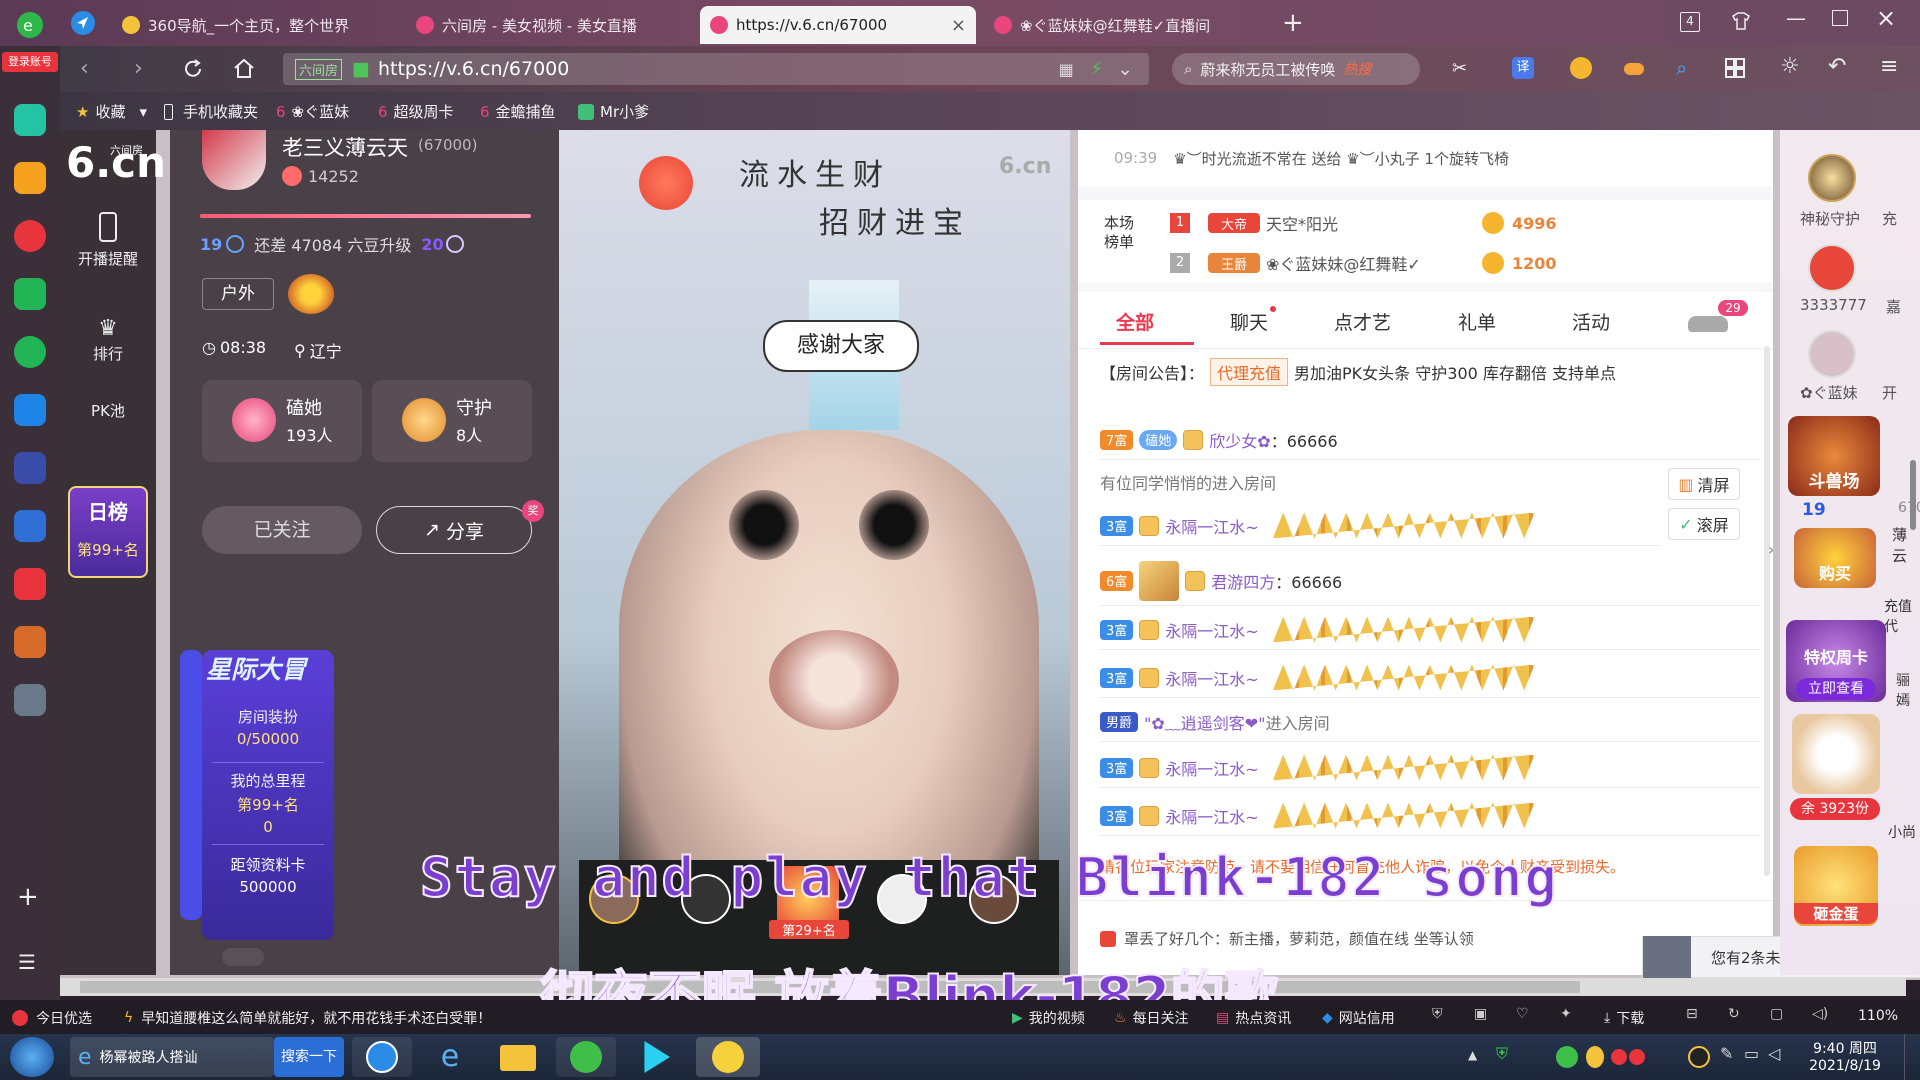 The height and width of the screenshot is (1080, 1920). What do you see at coordinates (1796, 18) in the screenshot?
I see `minimize-button: —` at bounding box center [1796, 18].